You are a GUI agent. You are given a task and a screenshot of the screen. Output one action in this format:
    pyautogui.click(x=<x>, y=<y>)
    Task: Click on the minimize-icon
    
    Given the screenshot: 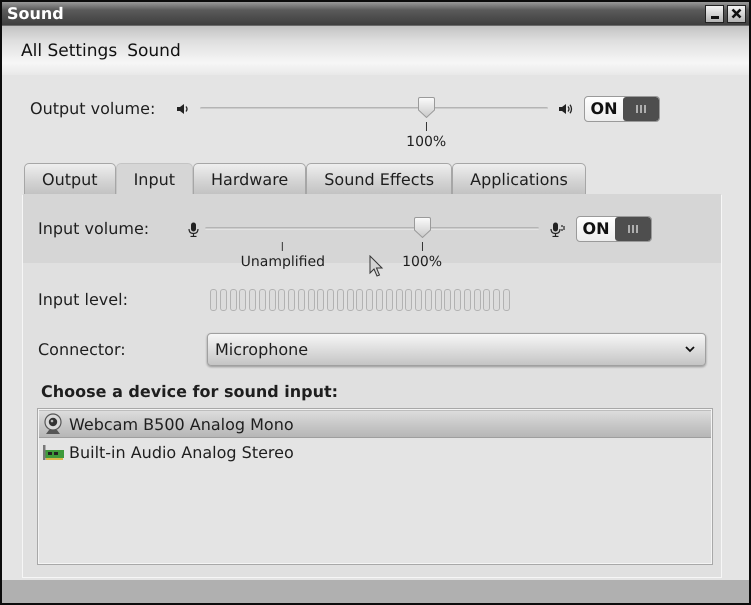 What is the action you would take?
    pyautogui.click(x=714, y=17)
    